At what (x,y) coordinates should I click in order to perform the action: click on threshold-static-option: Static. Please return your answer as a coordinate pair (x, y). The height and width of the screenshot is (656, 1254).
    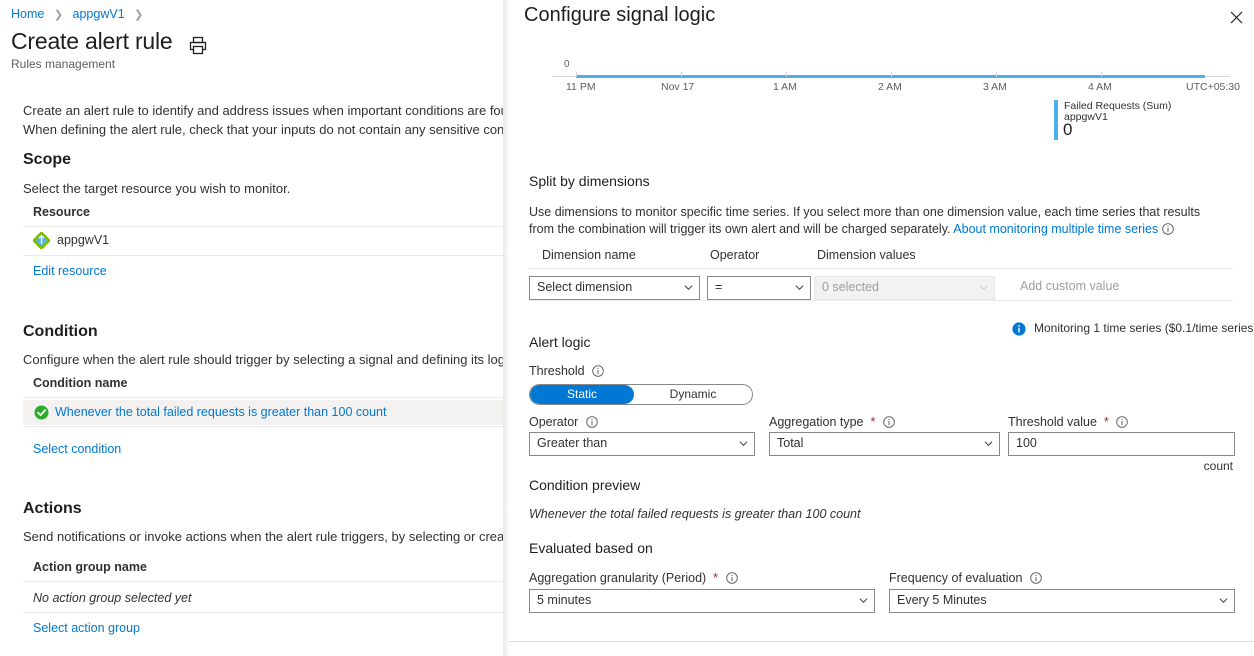
    Looking at the image, I should click on (582, 394).